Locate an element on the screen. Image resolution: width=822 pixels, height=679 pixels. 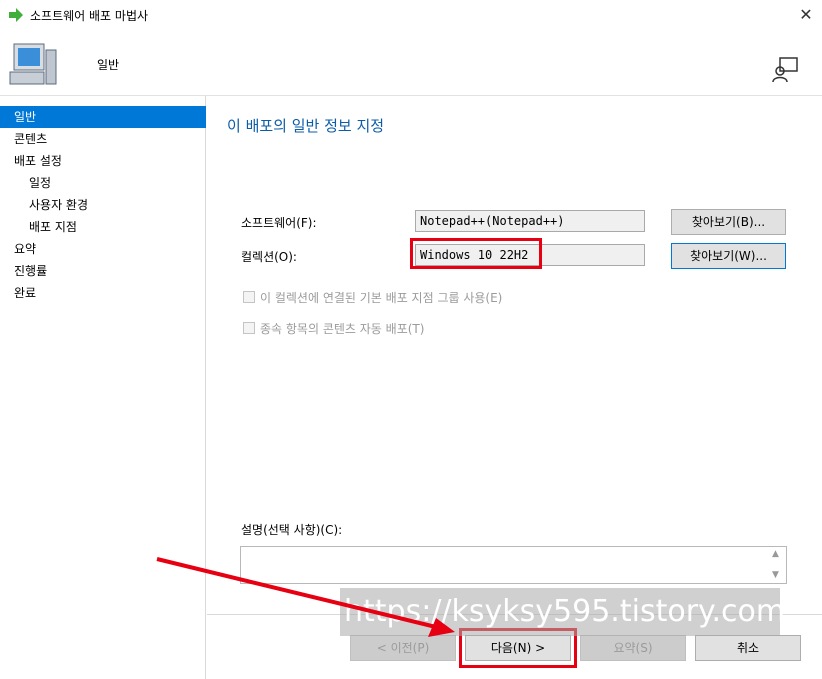
previous-button: < 이전(P) is located at coordinates (403, 648).